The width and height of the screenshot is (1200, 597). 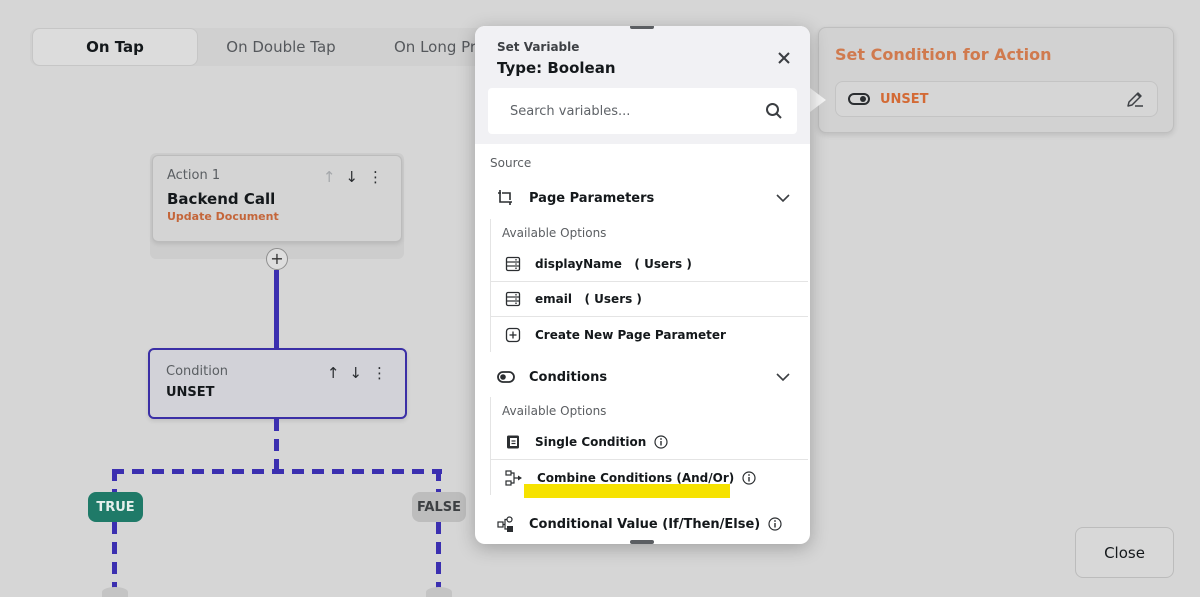 I want to click on option-create-page-parameter: Create New Page Parameter, so click(x=649, y=334).